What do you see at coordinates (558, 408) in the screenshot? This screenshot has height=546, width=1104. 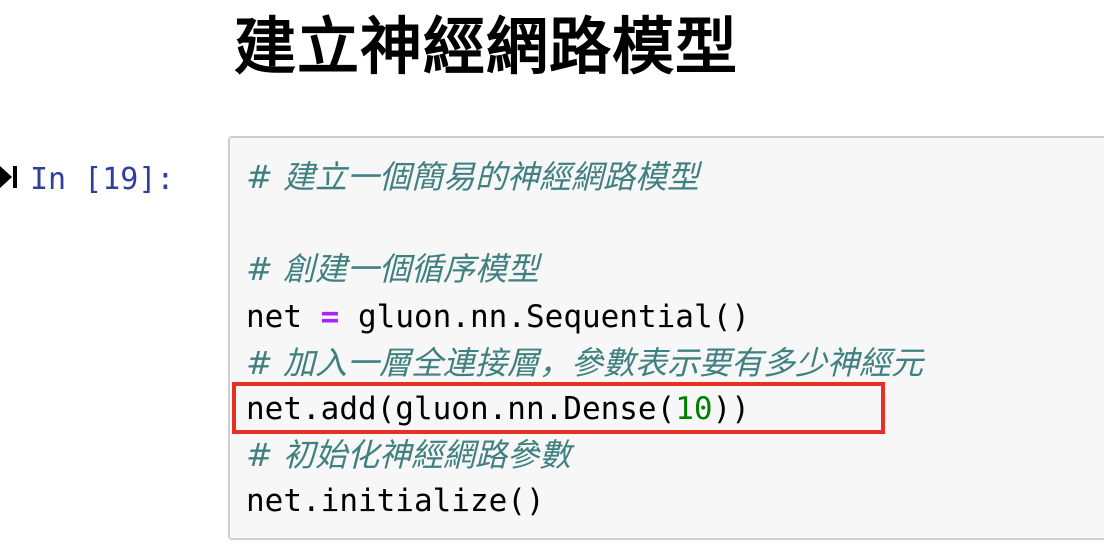 I see `highlight-annotation-box` at bounding box center [558, 408].